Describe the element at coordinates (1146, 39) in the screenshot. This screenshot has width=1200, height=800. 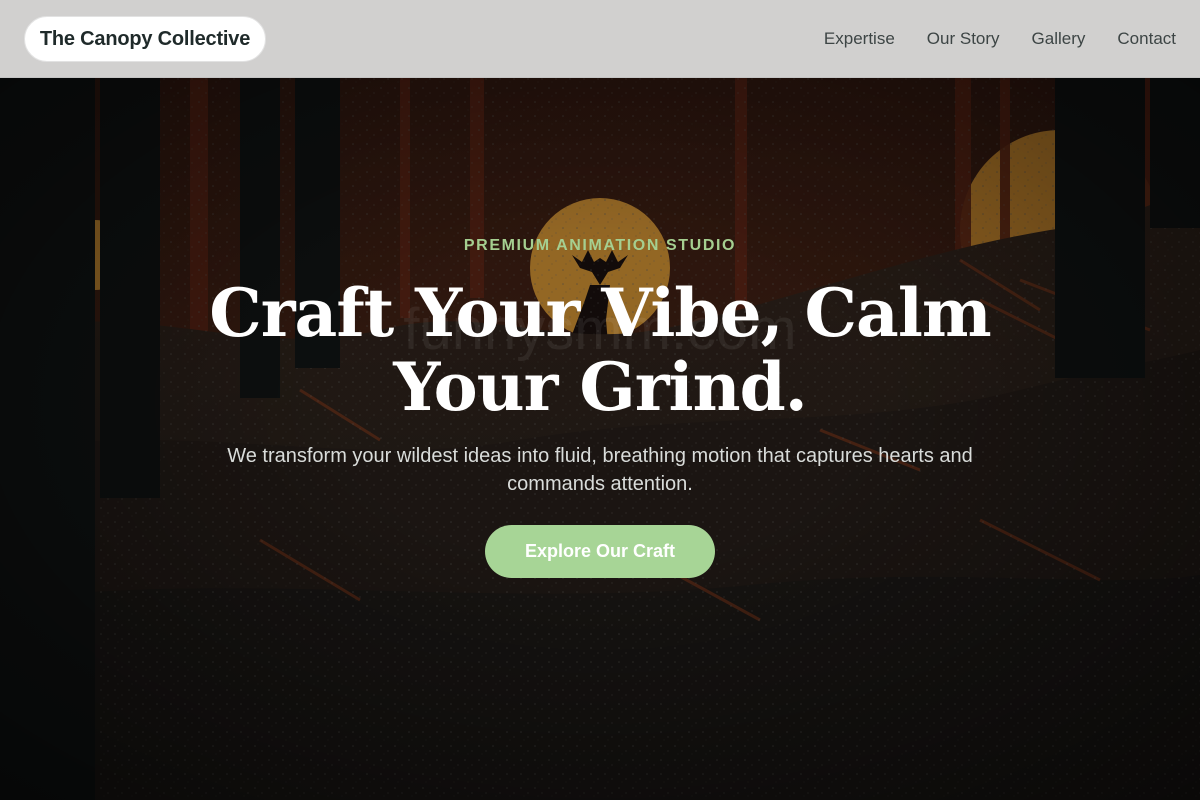
I see `nav-link-contact: Contact` at that location.